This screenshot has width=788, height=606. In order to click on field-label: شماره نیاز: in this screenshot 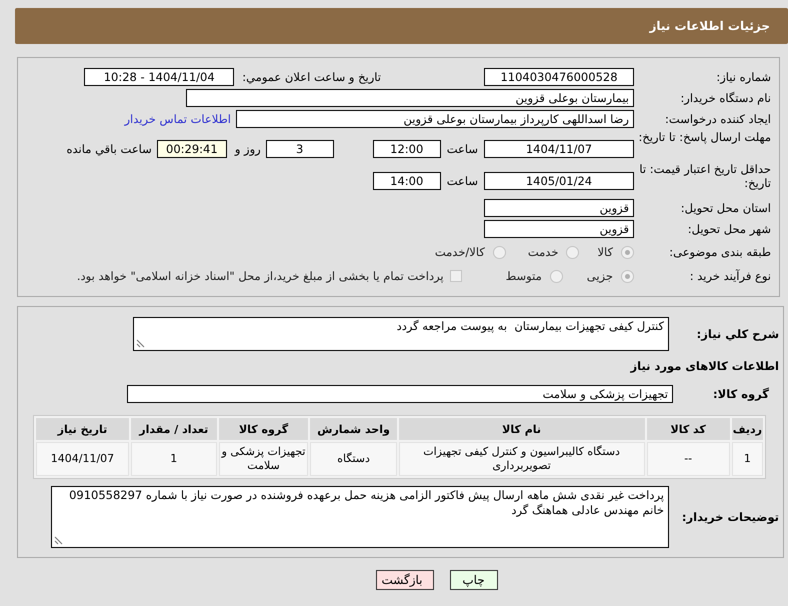, I will do `click(743, 77)`.